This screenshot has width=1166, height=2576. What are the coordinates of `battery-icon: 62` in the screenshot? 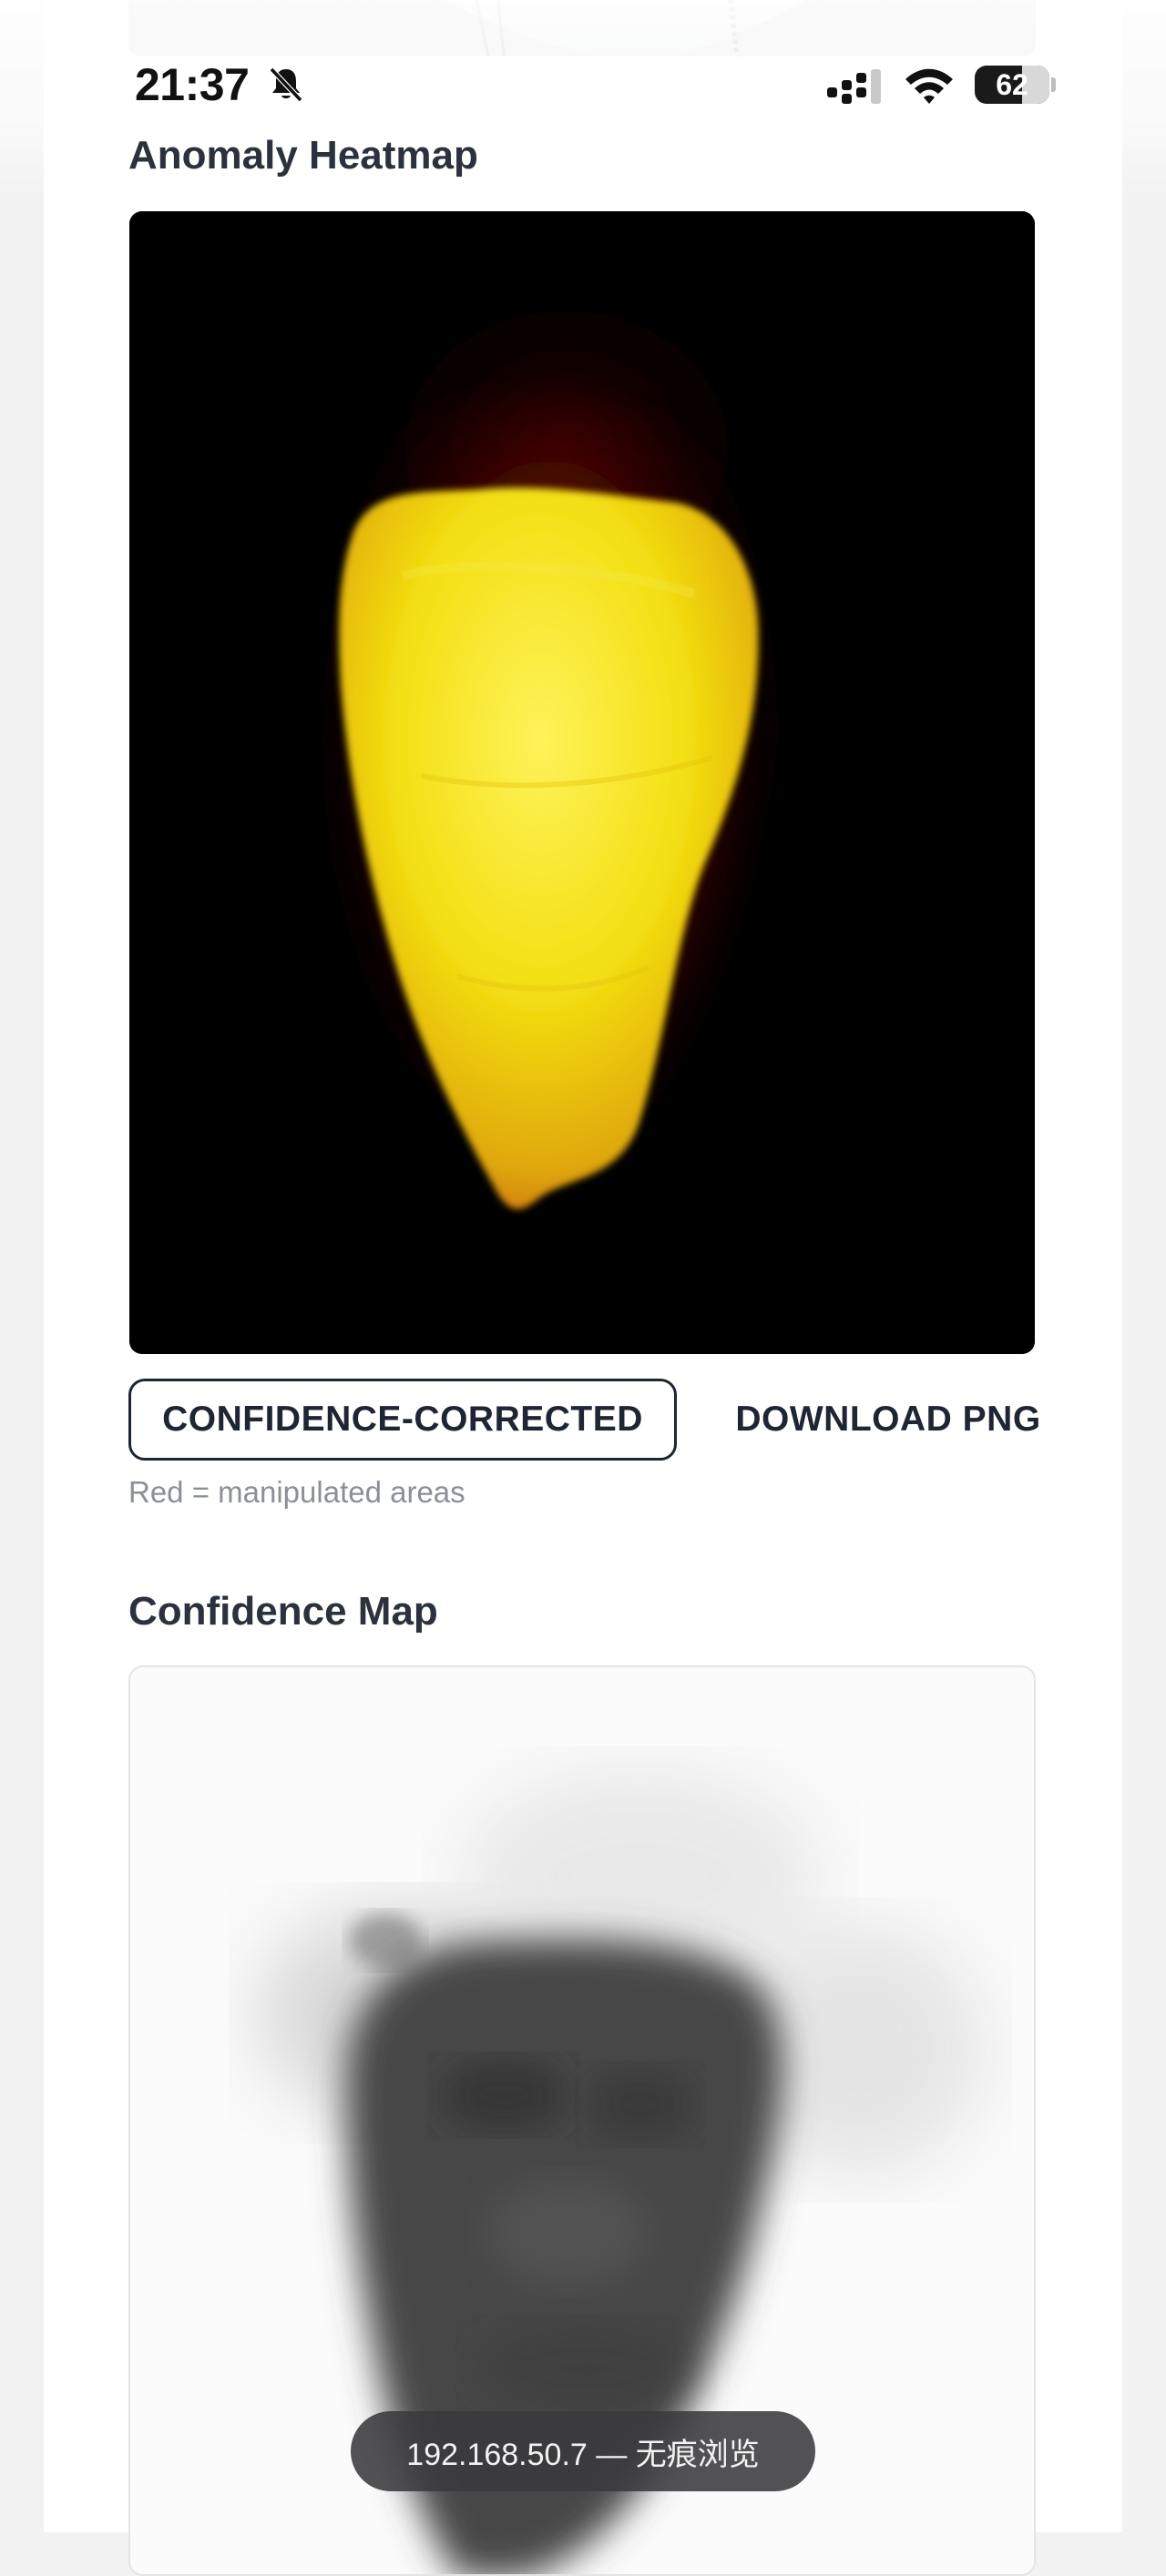 It's located at (1012, 85).